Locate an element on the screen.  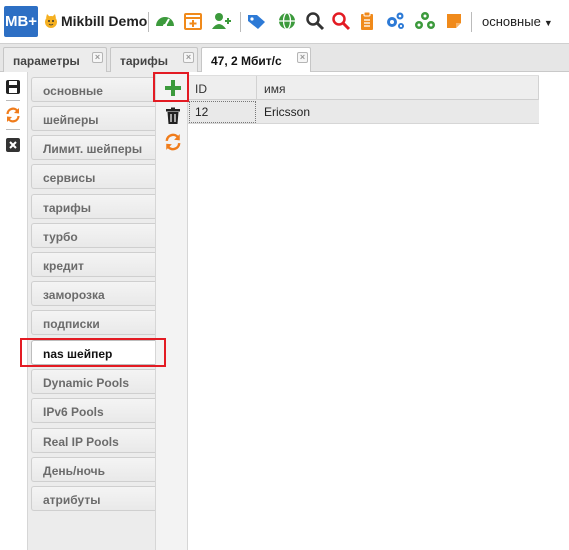
settings-cogs-icon is located at coordinates (395, 21).